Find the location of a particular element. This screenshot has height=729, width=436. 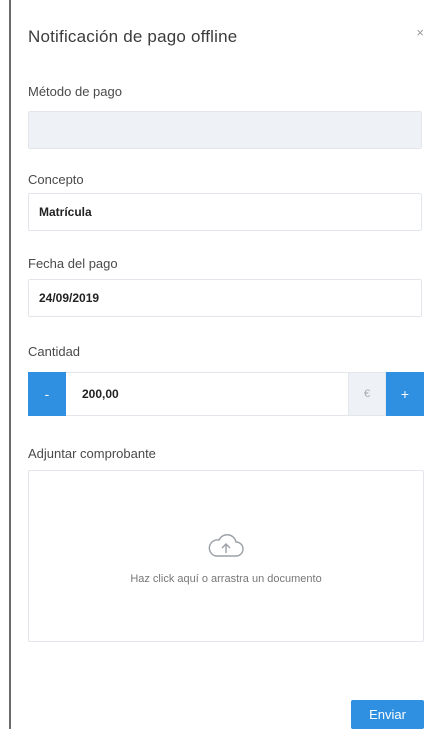

concept-field: Matrícula is located at coordinates (225, 212).